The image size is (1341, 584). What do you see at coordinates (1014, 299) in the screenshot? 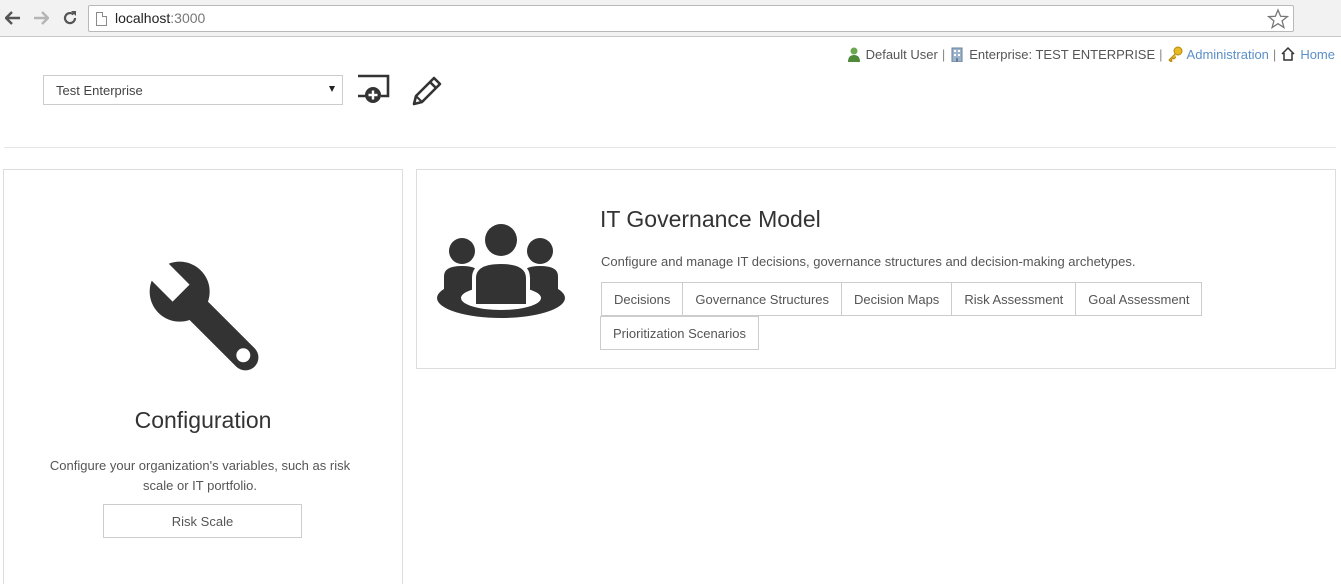
I see `risk-assessment-button: Risk Assessment` at bounding box center [1014, 299].